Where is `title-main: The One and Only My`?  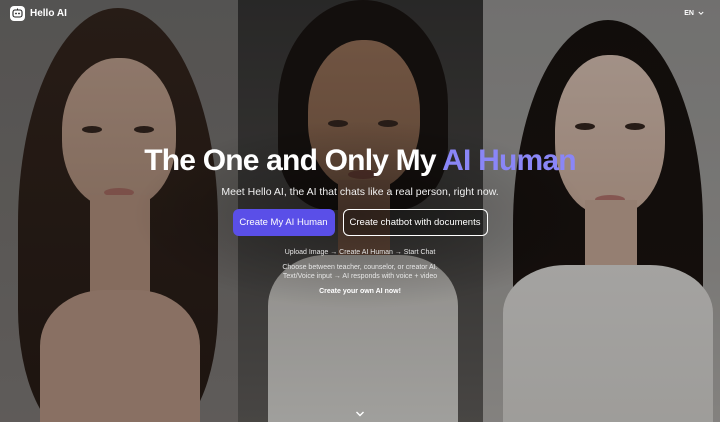 title-main: The One and Only My is located at coordinates (293, 160).